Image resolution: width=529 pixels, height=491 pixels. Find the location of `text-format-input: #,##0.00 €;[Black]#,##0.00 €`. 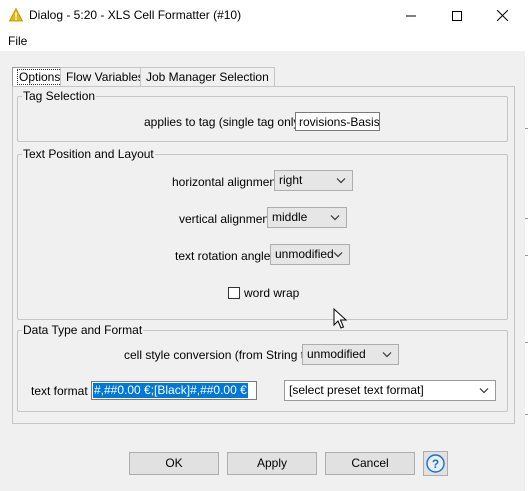

text-format-input: #,##0.00 €;[Black]#,##0.00 € is located at coordinates (174, 390).